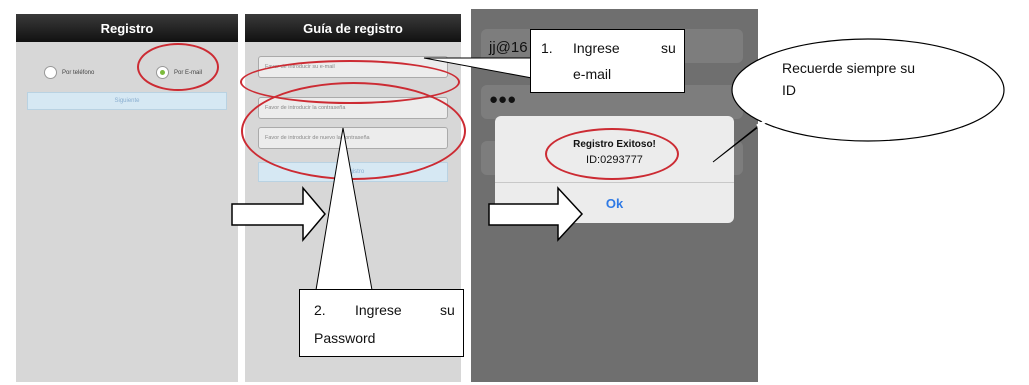 Image resolution: width=1029 pixels, height=385 pixels. What do you see at coordinates (848, 79) in the screenshot?
I see `reminder-text: Recuerde siempre su ID` at bounding box center [848, 79].